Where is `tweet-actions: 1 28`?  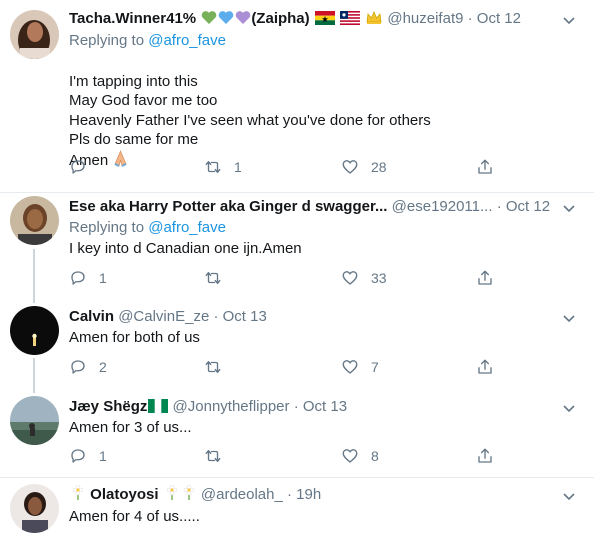
tweet-actions: 1 28 is located at coordinates (284, 167).